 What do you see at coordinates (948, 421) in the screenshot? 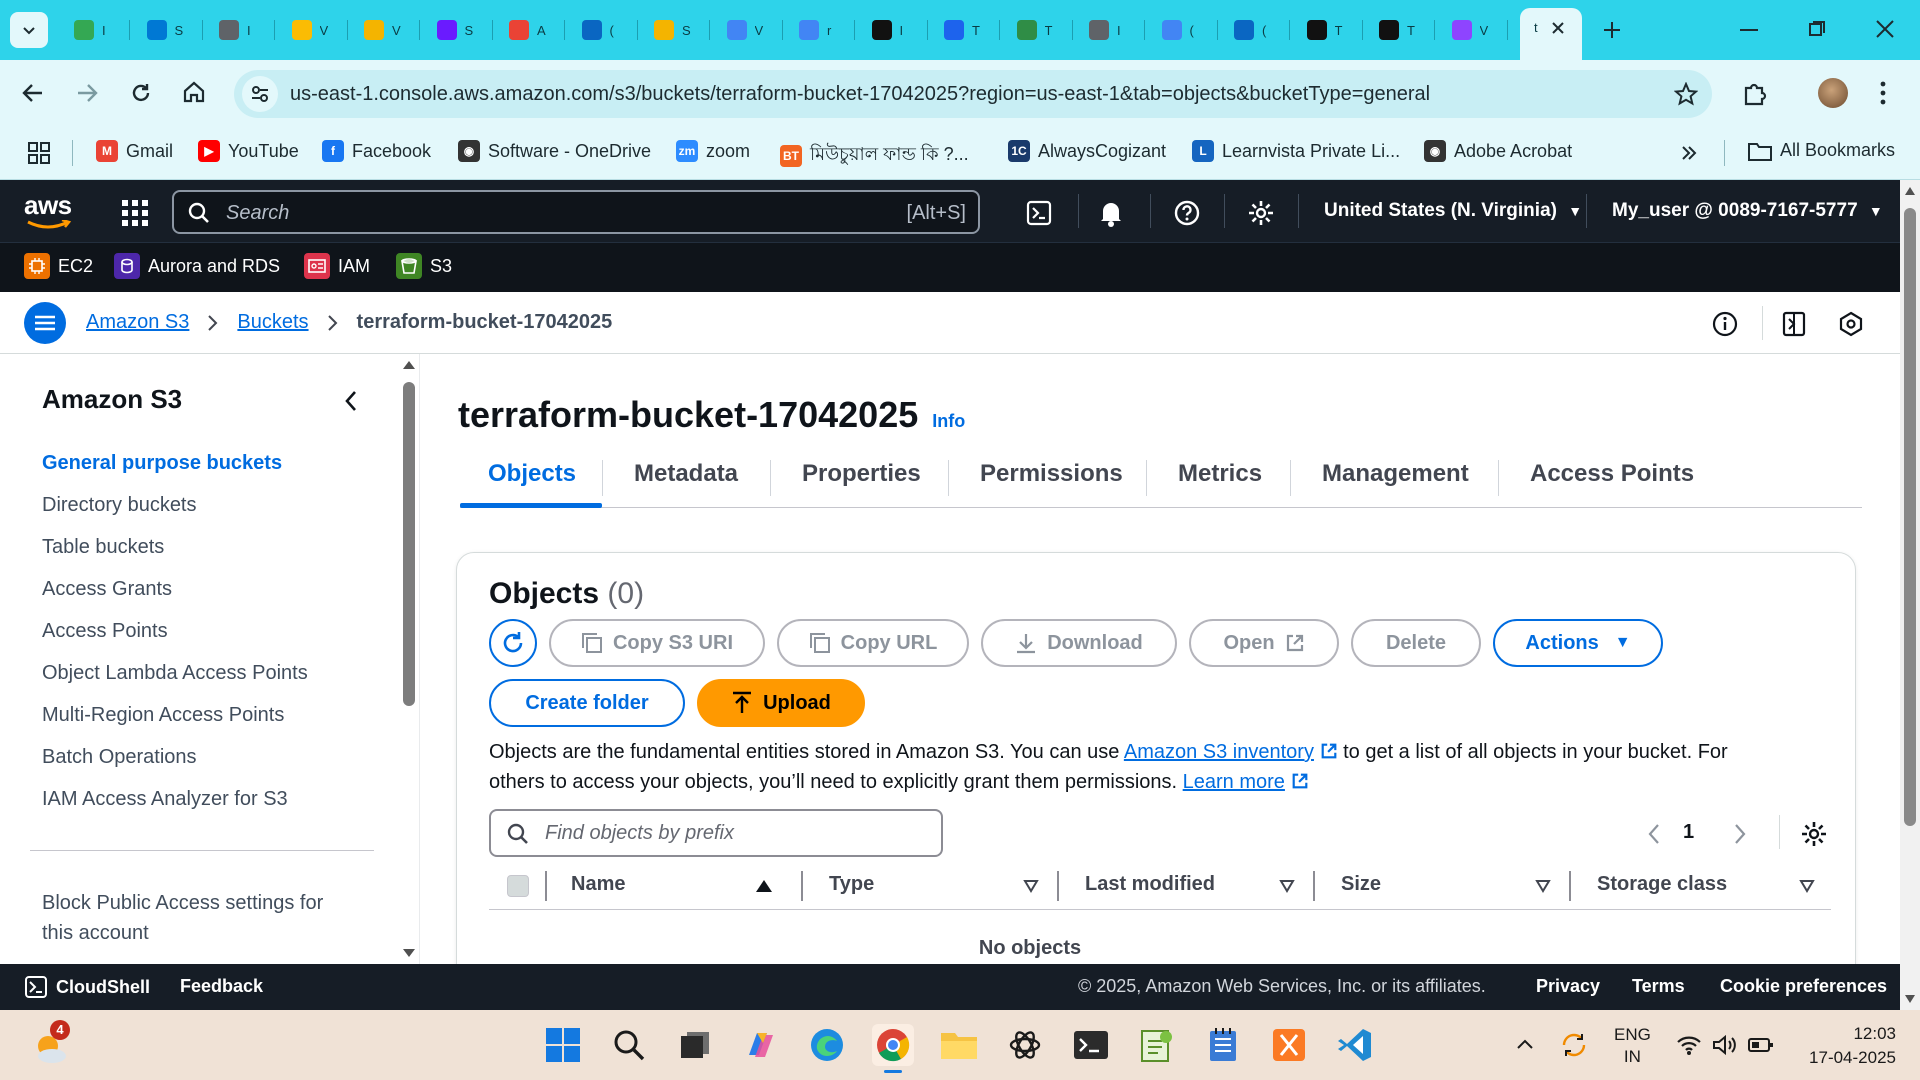
I see `info-link: Info` at bounding box center [948, 421].